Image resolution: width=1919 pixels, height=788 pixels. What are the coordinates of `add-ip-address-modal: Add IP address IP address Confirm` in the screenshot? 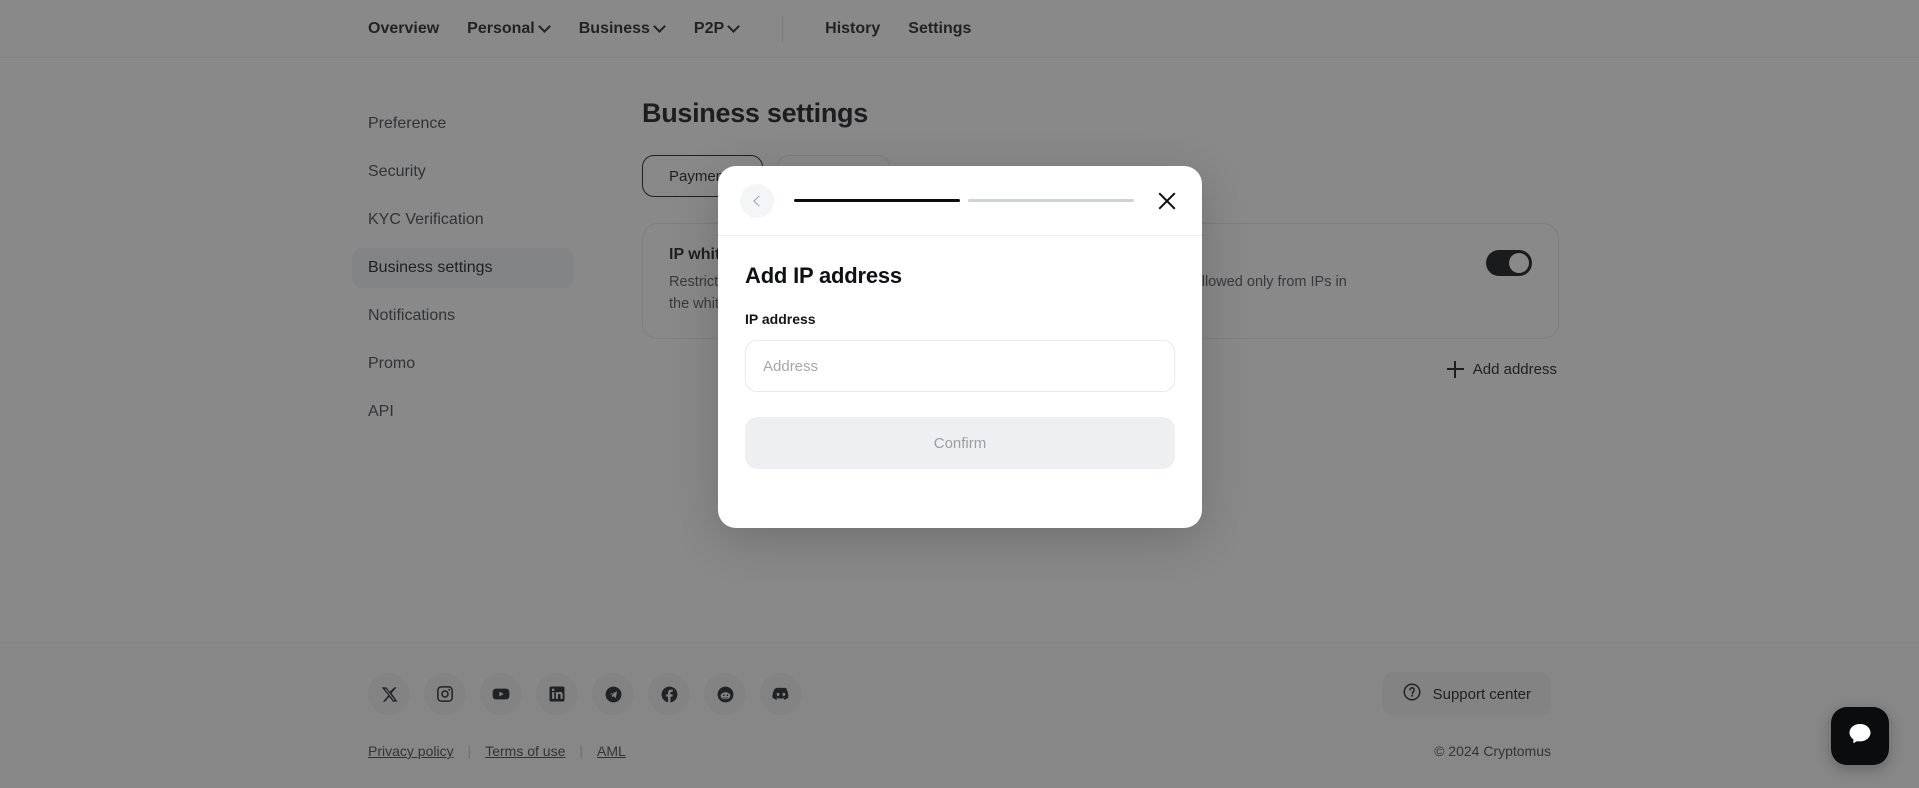 It's located at (960, 347).